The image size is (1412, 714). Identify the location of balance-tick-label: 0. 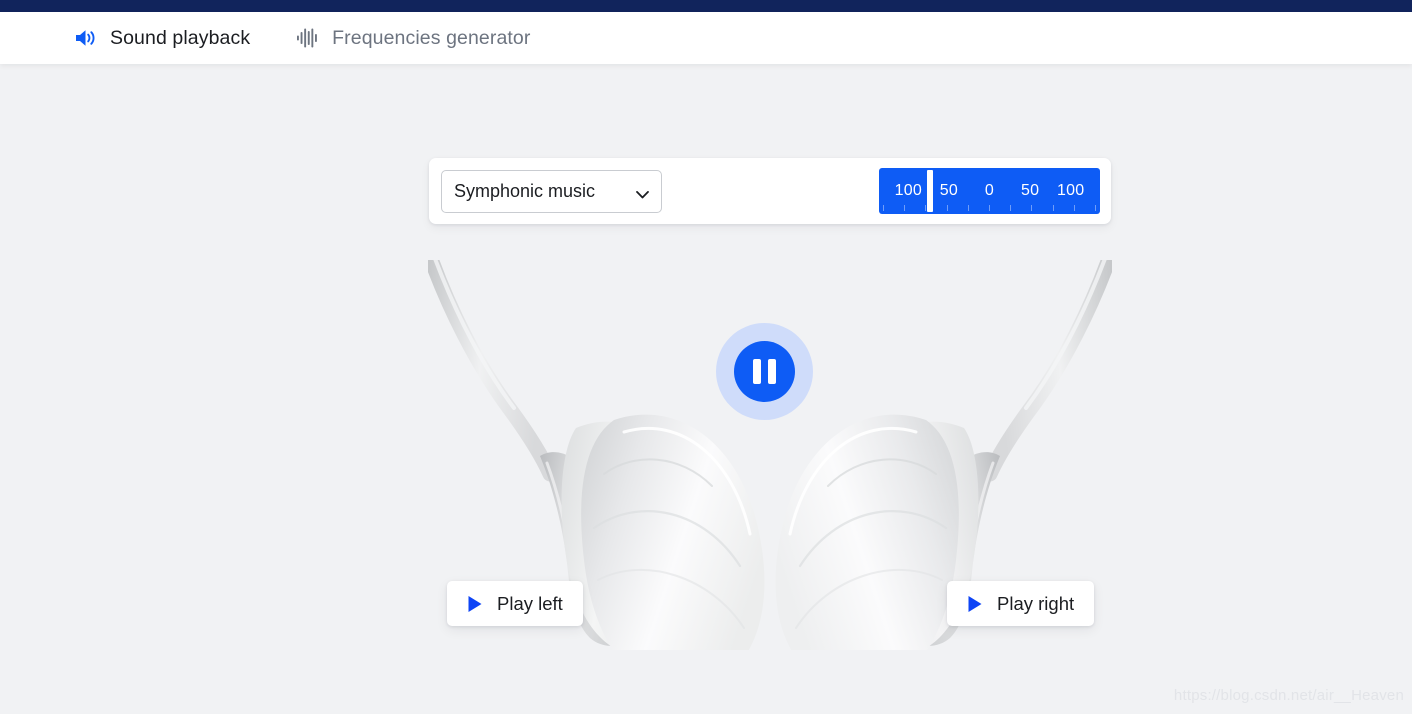
(989, 190).